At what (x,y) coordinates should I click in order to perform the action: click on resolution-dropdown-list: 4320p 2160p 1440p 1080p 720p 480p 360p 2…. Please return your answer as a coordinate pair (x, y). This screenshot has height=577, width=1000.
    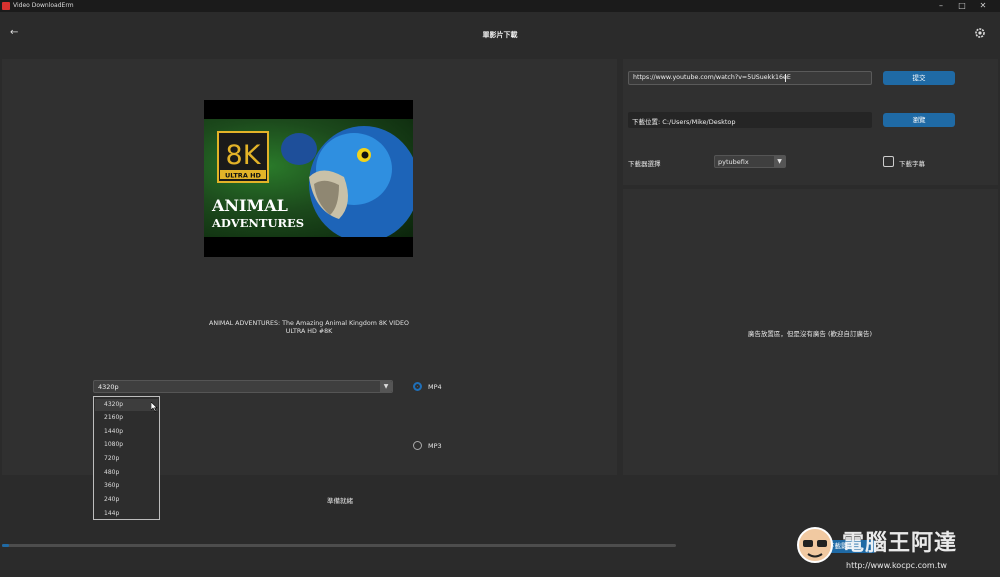
    Looking at the image, I should click on (126, 458).